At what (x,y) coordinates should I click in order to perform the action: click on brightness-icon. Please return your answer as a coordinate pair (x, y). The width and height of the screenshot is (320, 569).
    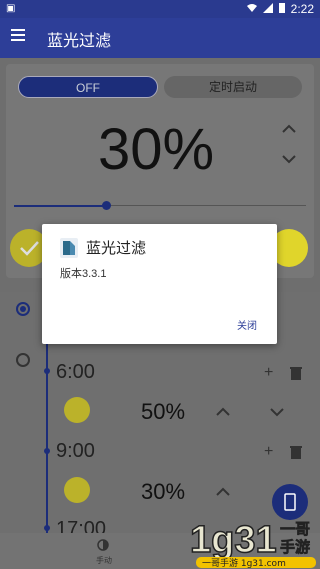
    Looking at the image, I should click on (103, 545).